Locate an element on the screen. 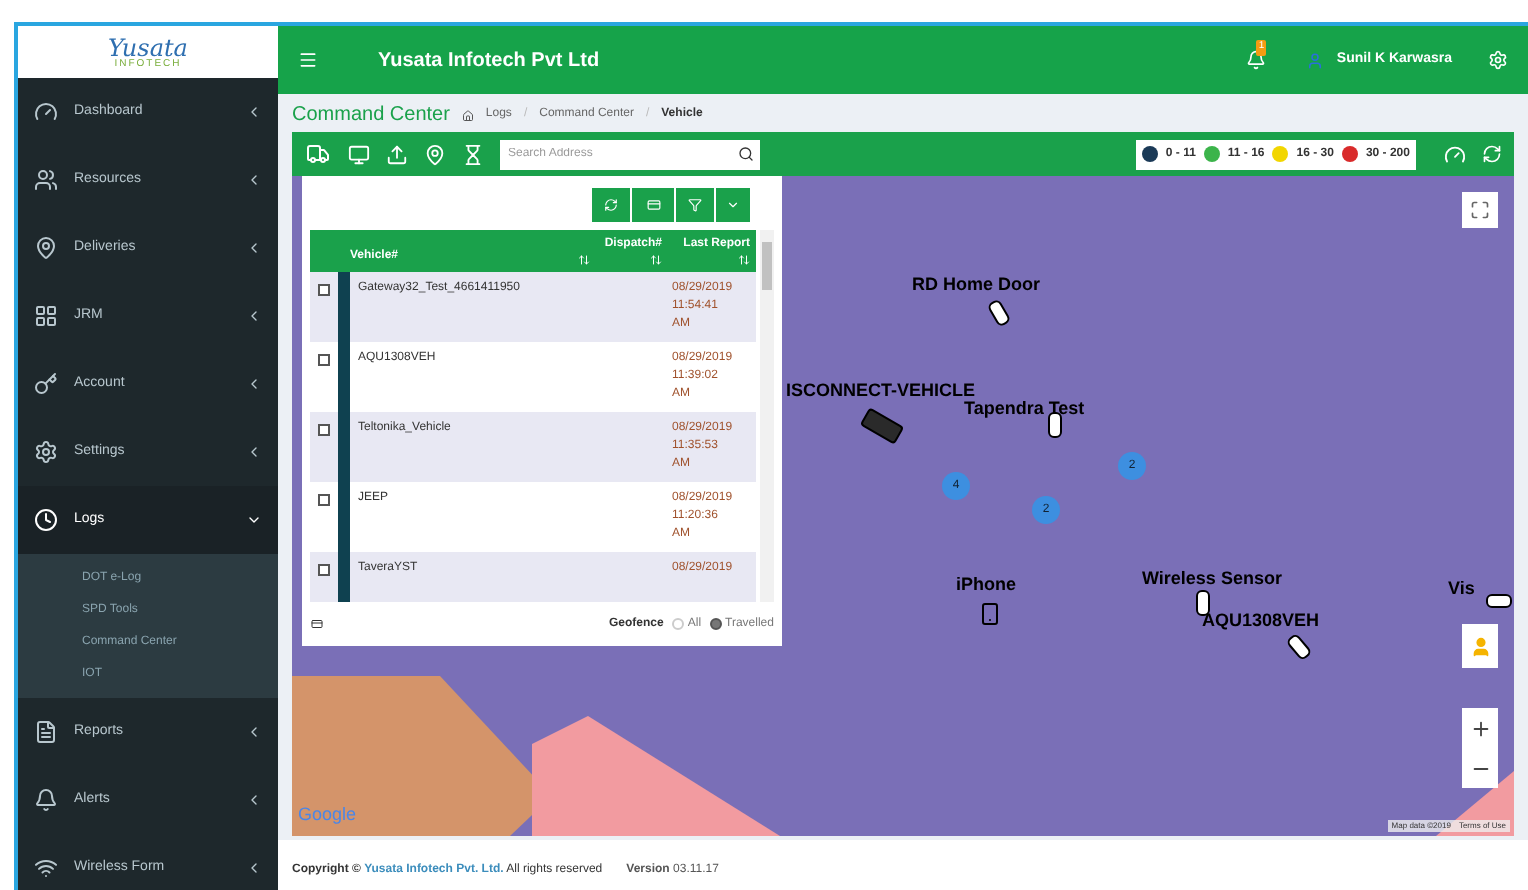  marker-label: RD Home Door is located at coordinates (976, 285).